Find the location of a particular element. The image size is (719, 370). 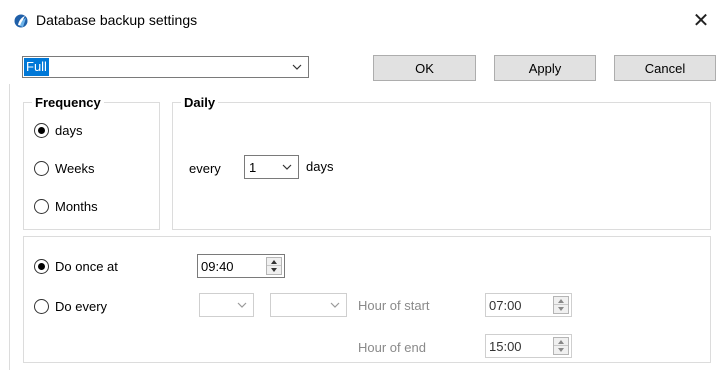

do-every-option: Do every is located at coordinates (70, 306).